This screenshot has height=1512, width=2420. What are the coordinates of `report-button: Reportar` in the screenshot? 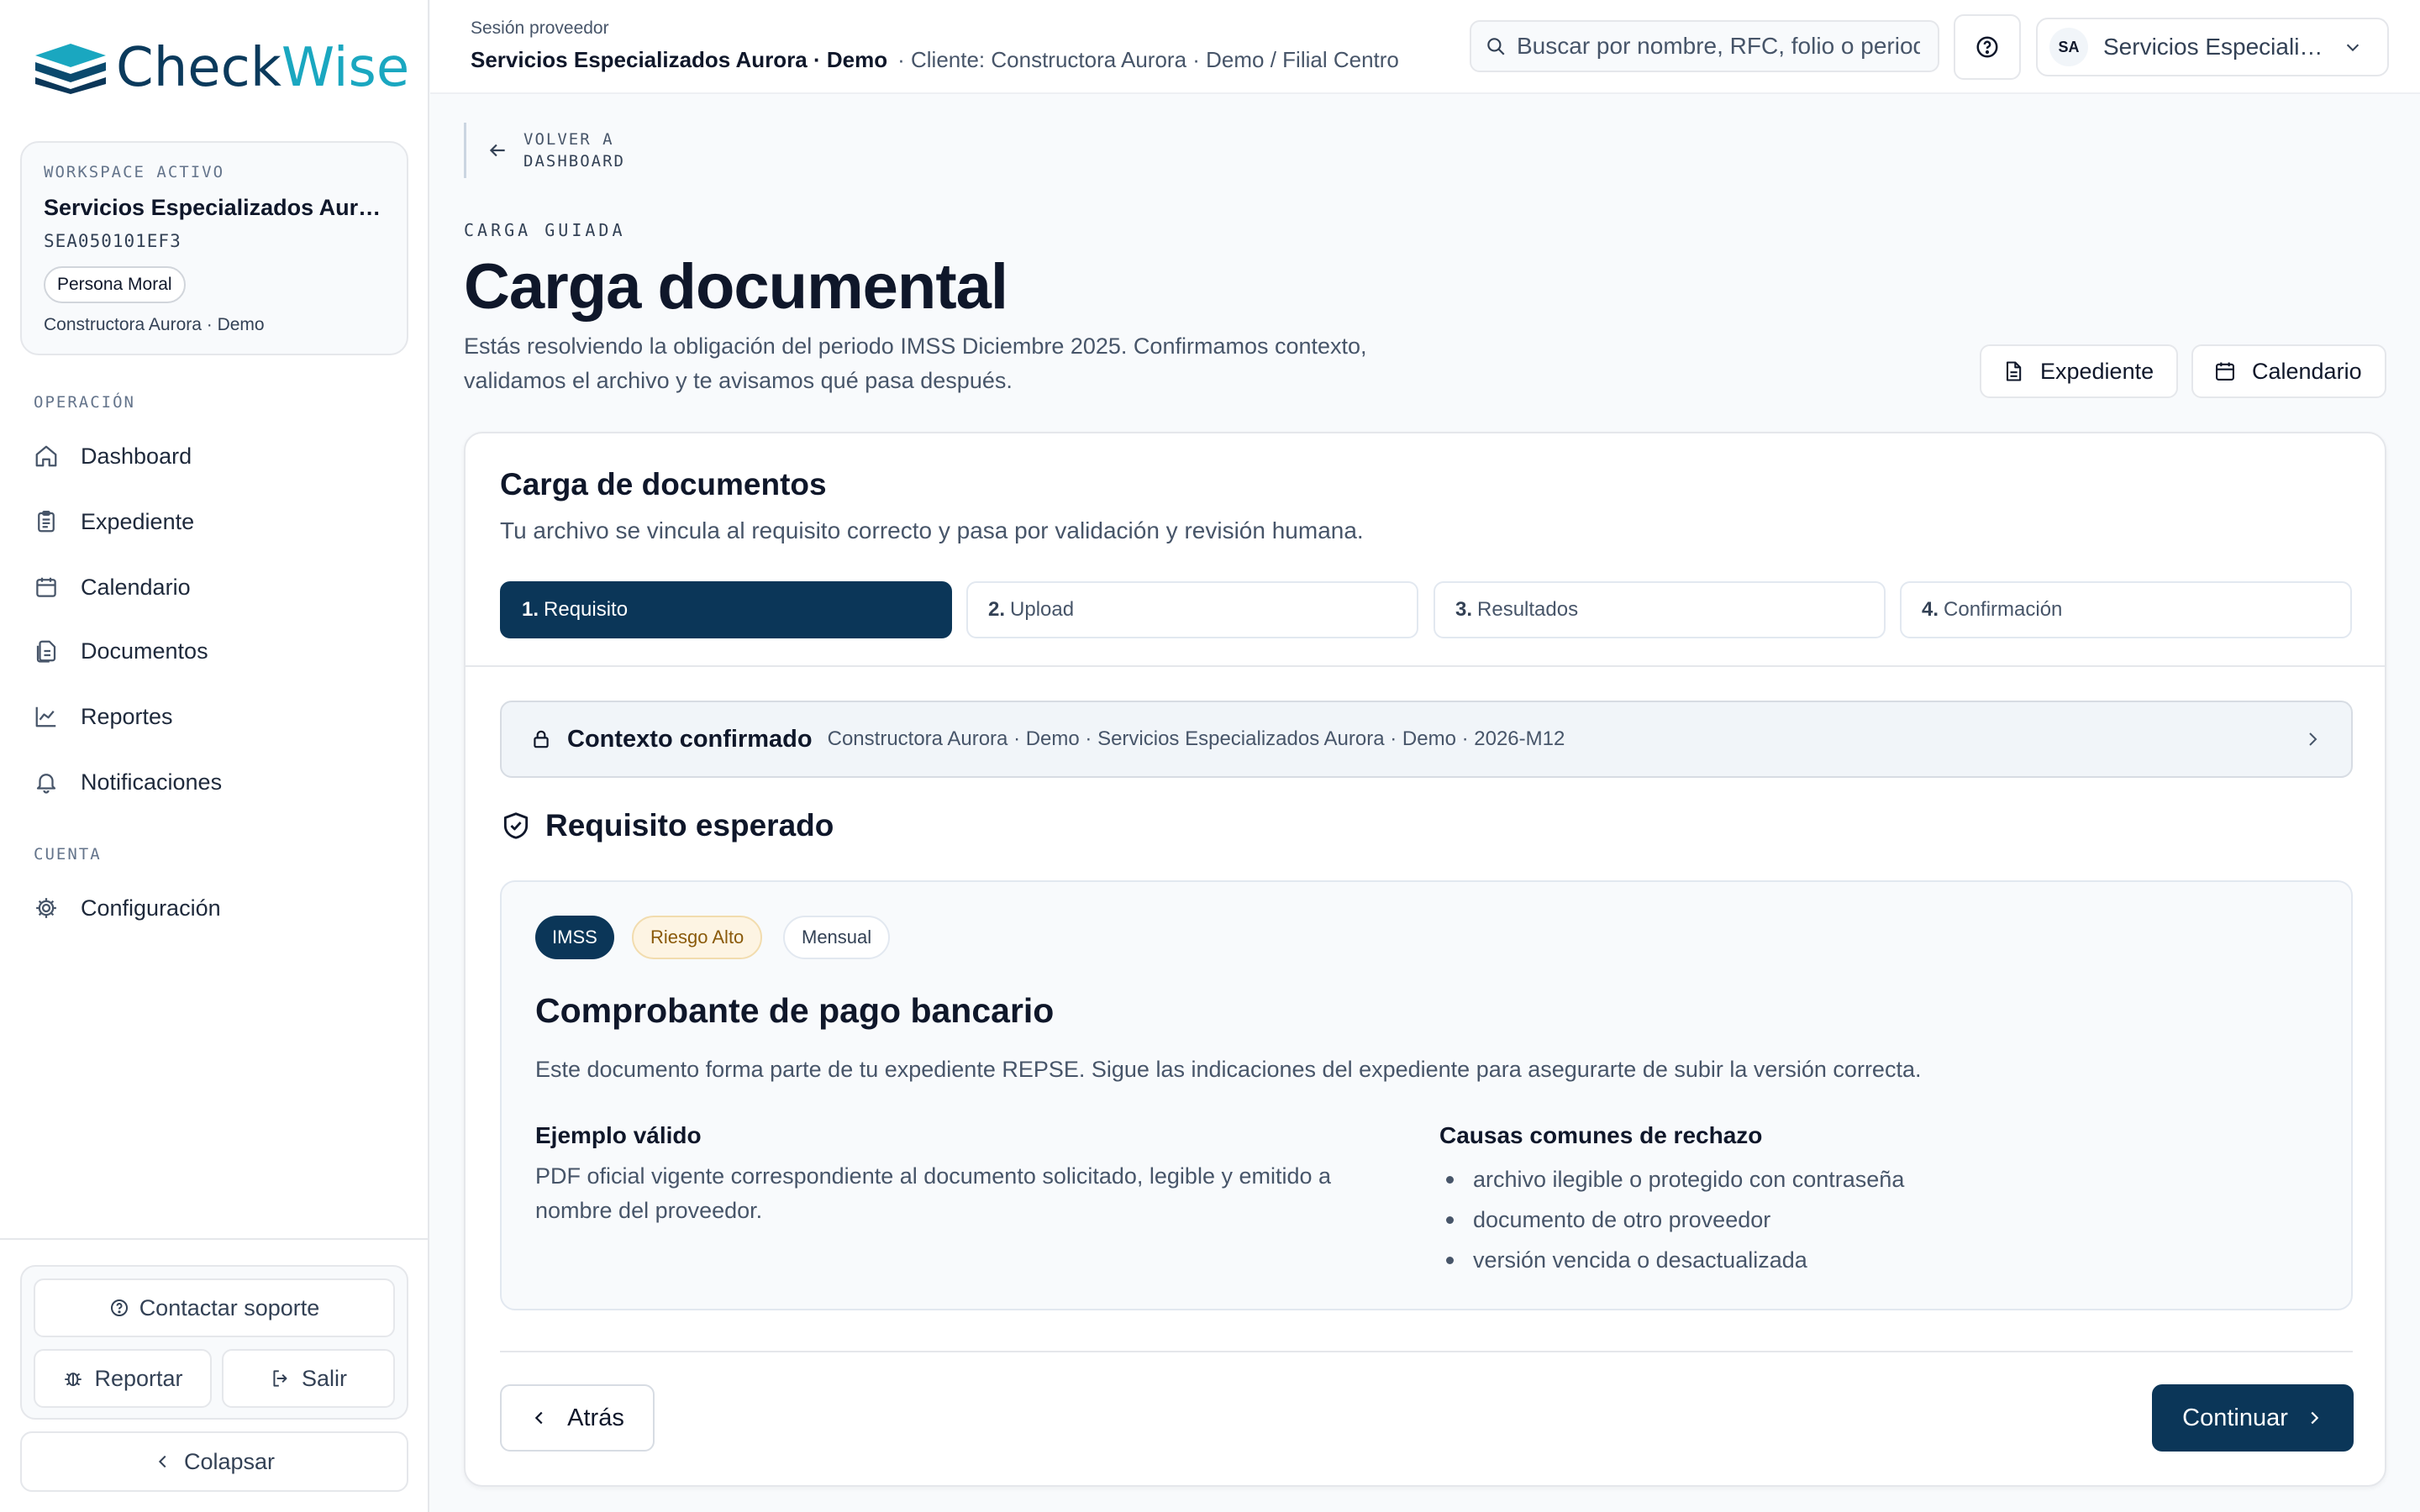 It's located at (123, 1378).